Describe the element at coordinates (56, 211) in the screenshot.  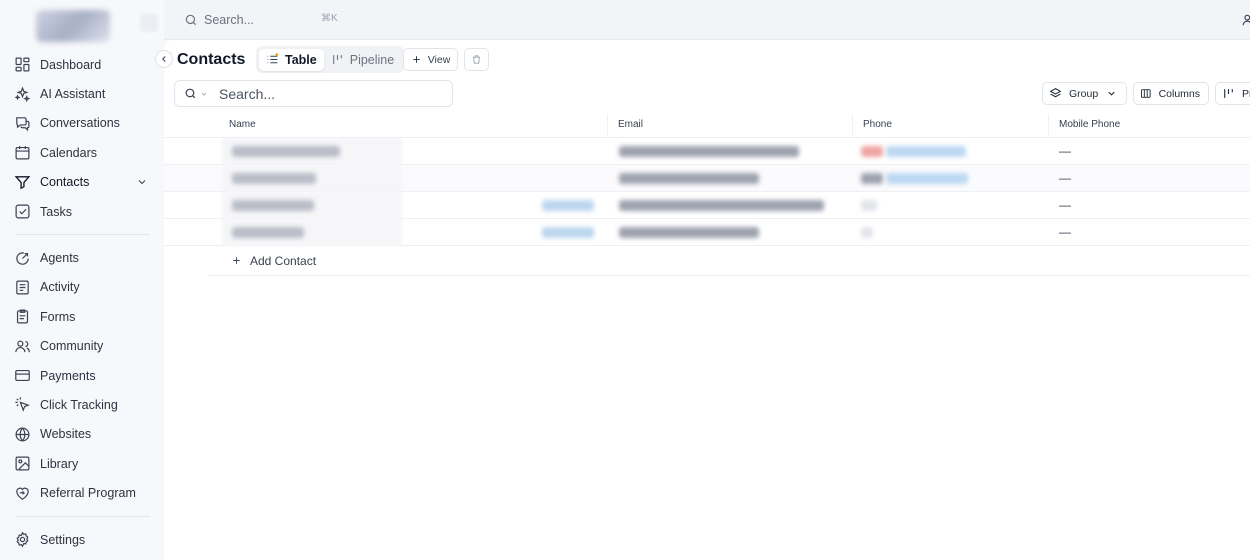
I see `sidebar-item-label: Tasks` at that location.